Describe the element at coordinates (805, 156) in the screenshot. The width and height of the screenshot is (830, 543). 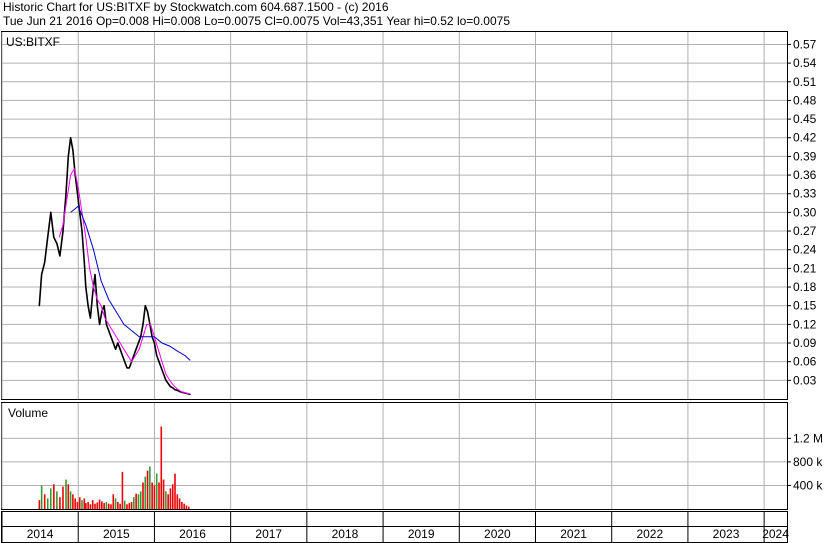
I see `y-tick-label: 0.39` at that location.